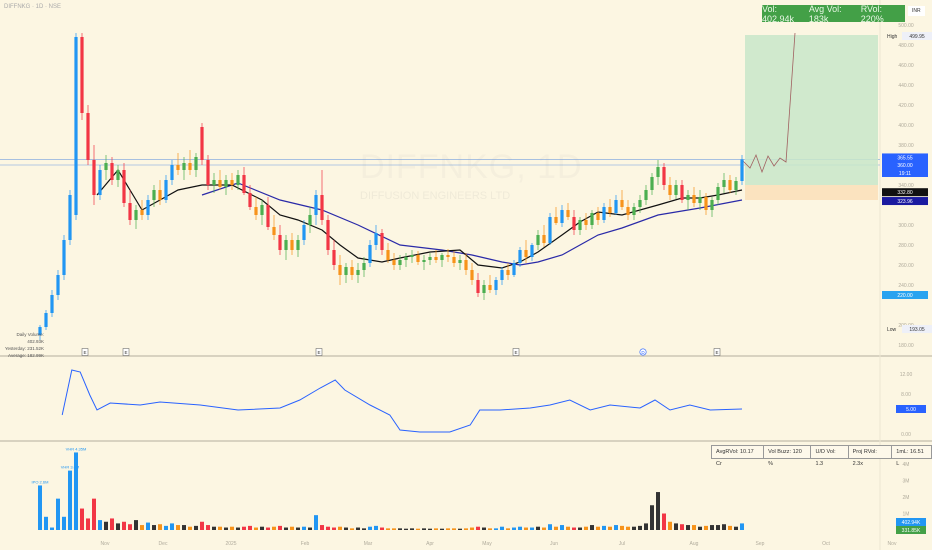 The height and width of the screenshot is (550, 932). I want to click on time-tick-label: Jul, so click(622, 544).